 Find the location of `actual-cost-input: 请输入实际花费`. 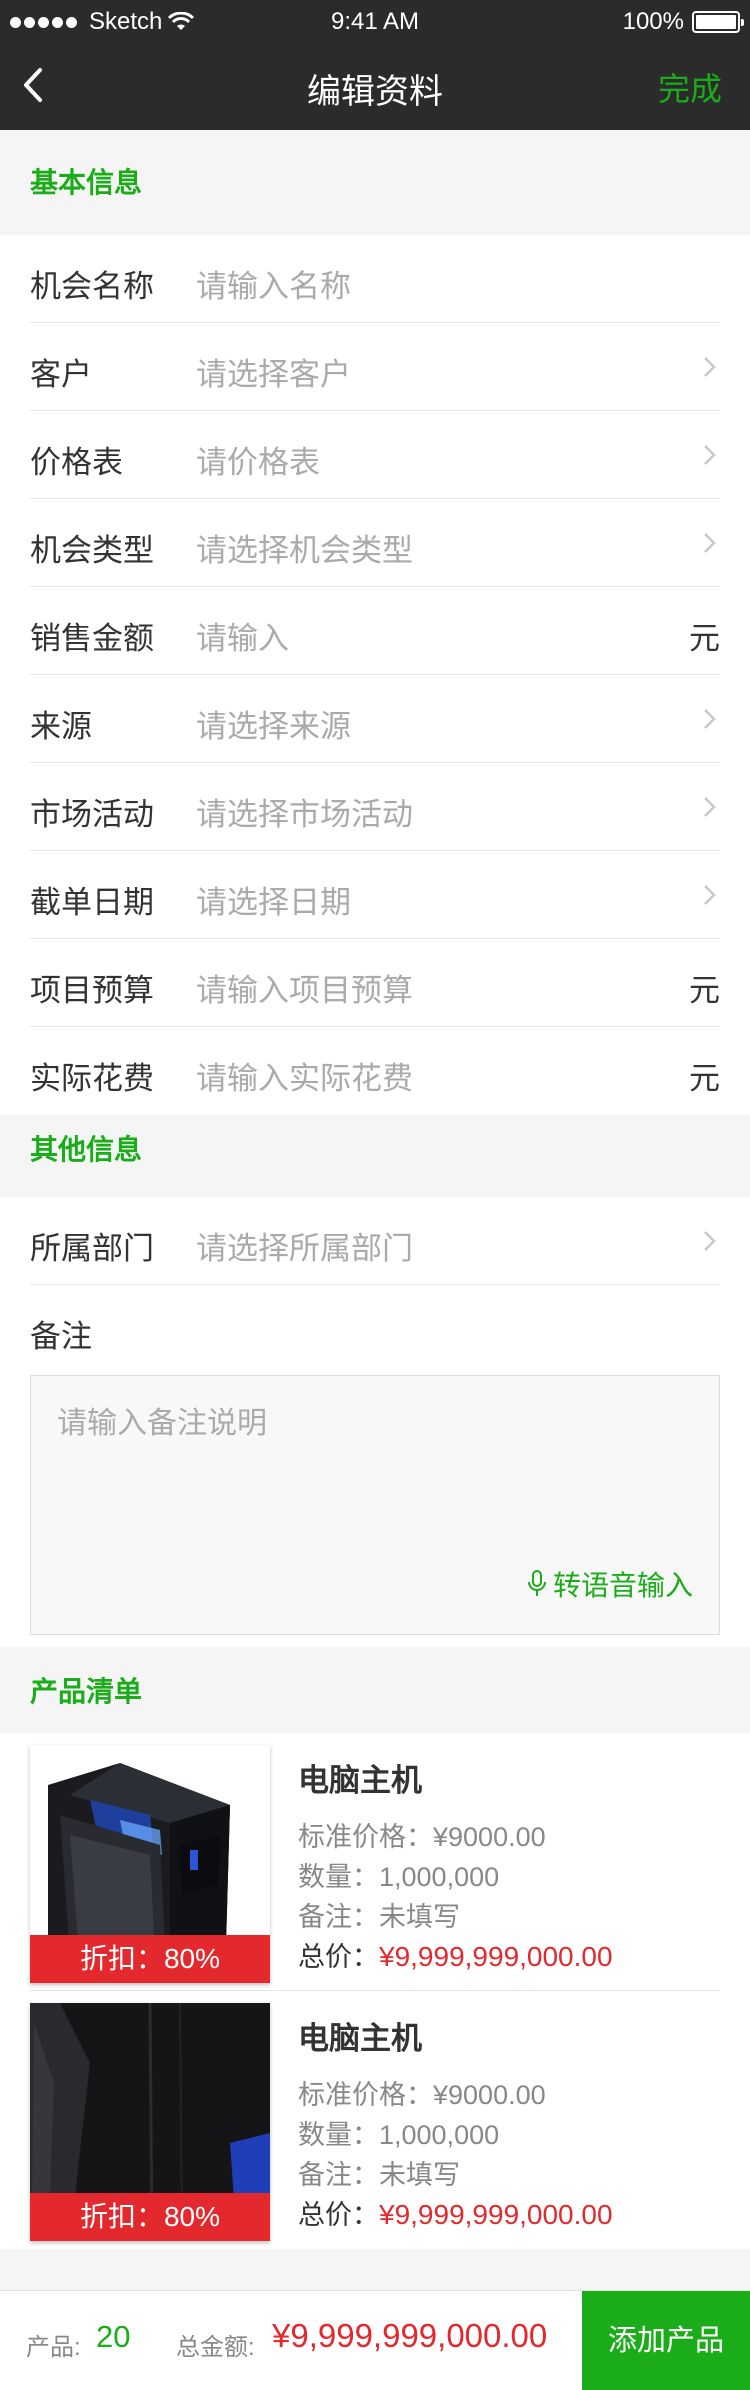

actual-cost-input: 请输入实际花费 is located at coordinates (304, 1075).